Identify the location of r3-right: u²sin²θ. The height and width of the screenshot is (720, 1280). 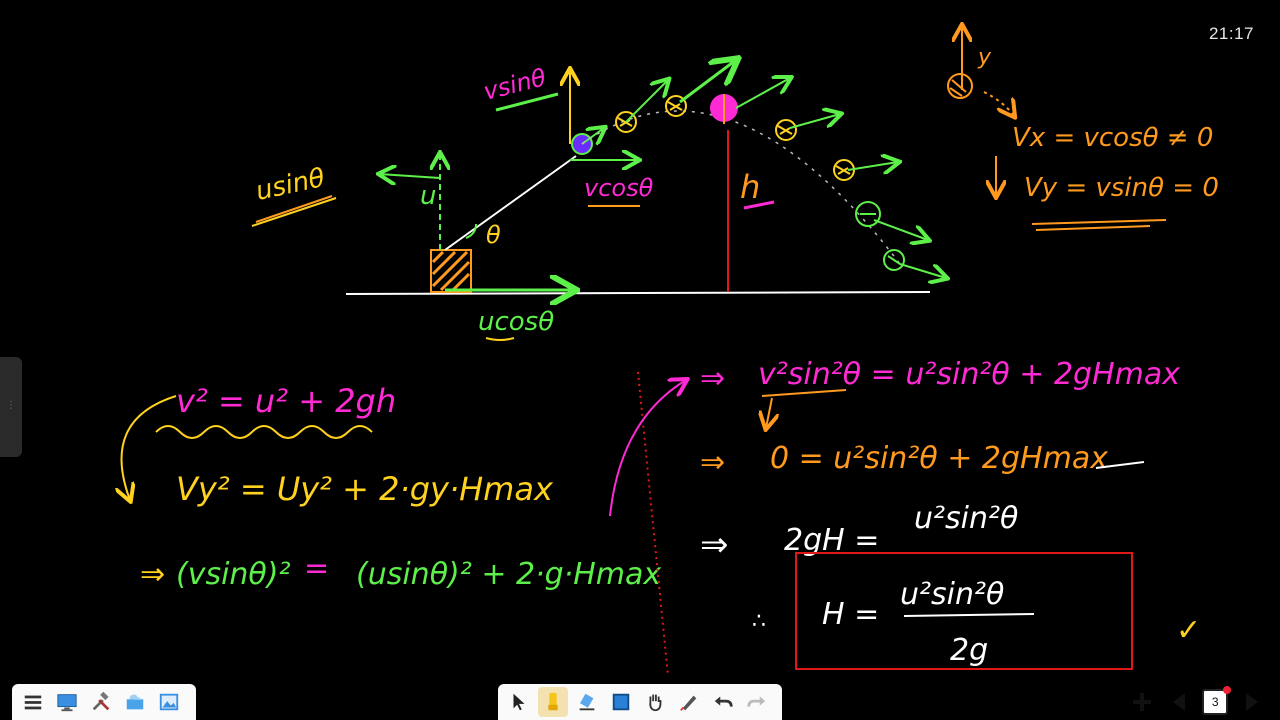
(966, 518).